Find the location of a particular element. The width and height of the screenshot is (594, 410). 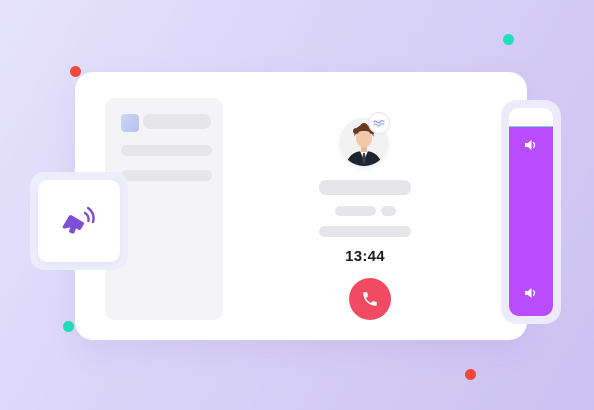

speaker-button-frame is located at coordinates (79, 221).